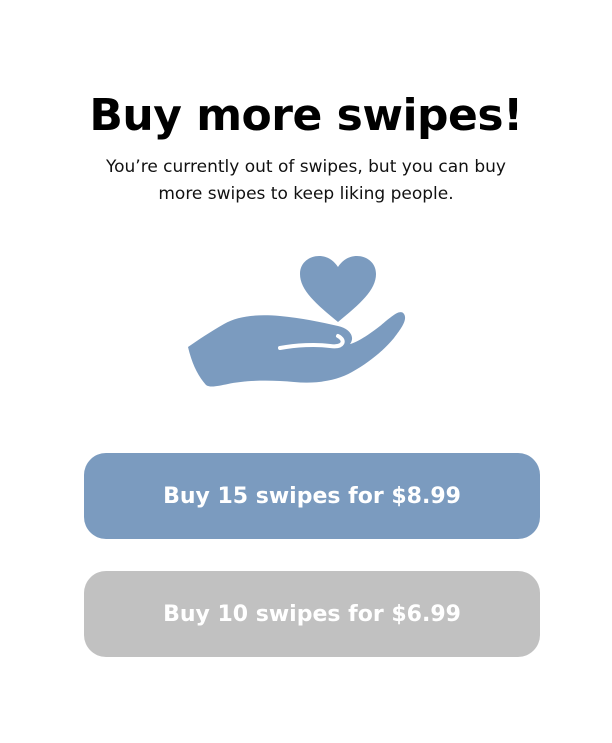  What do you see at coordinates (296, 322) in the screenshot?
I see `hand-holding-heart-icon` at bounding box center [296, 322].